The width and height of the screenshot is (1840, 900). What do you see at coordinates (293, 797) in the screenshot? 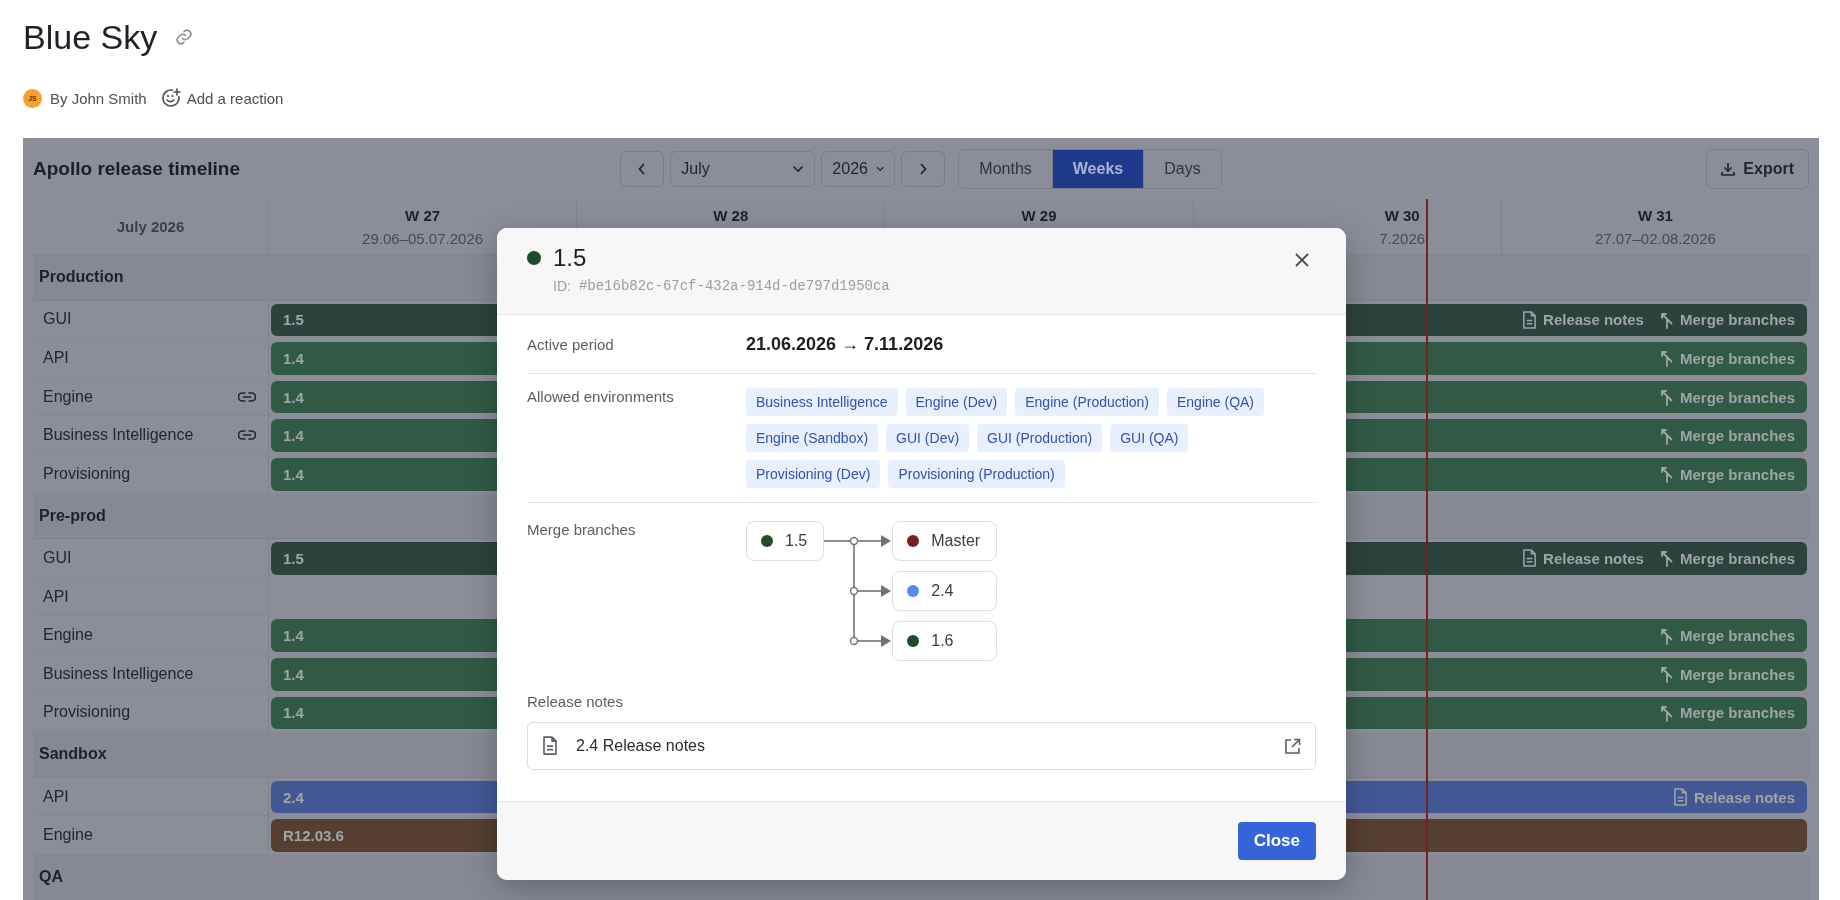
I see `version-label: 2.4` at bounding box center [293, 797].